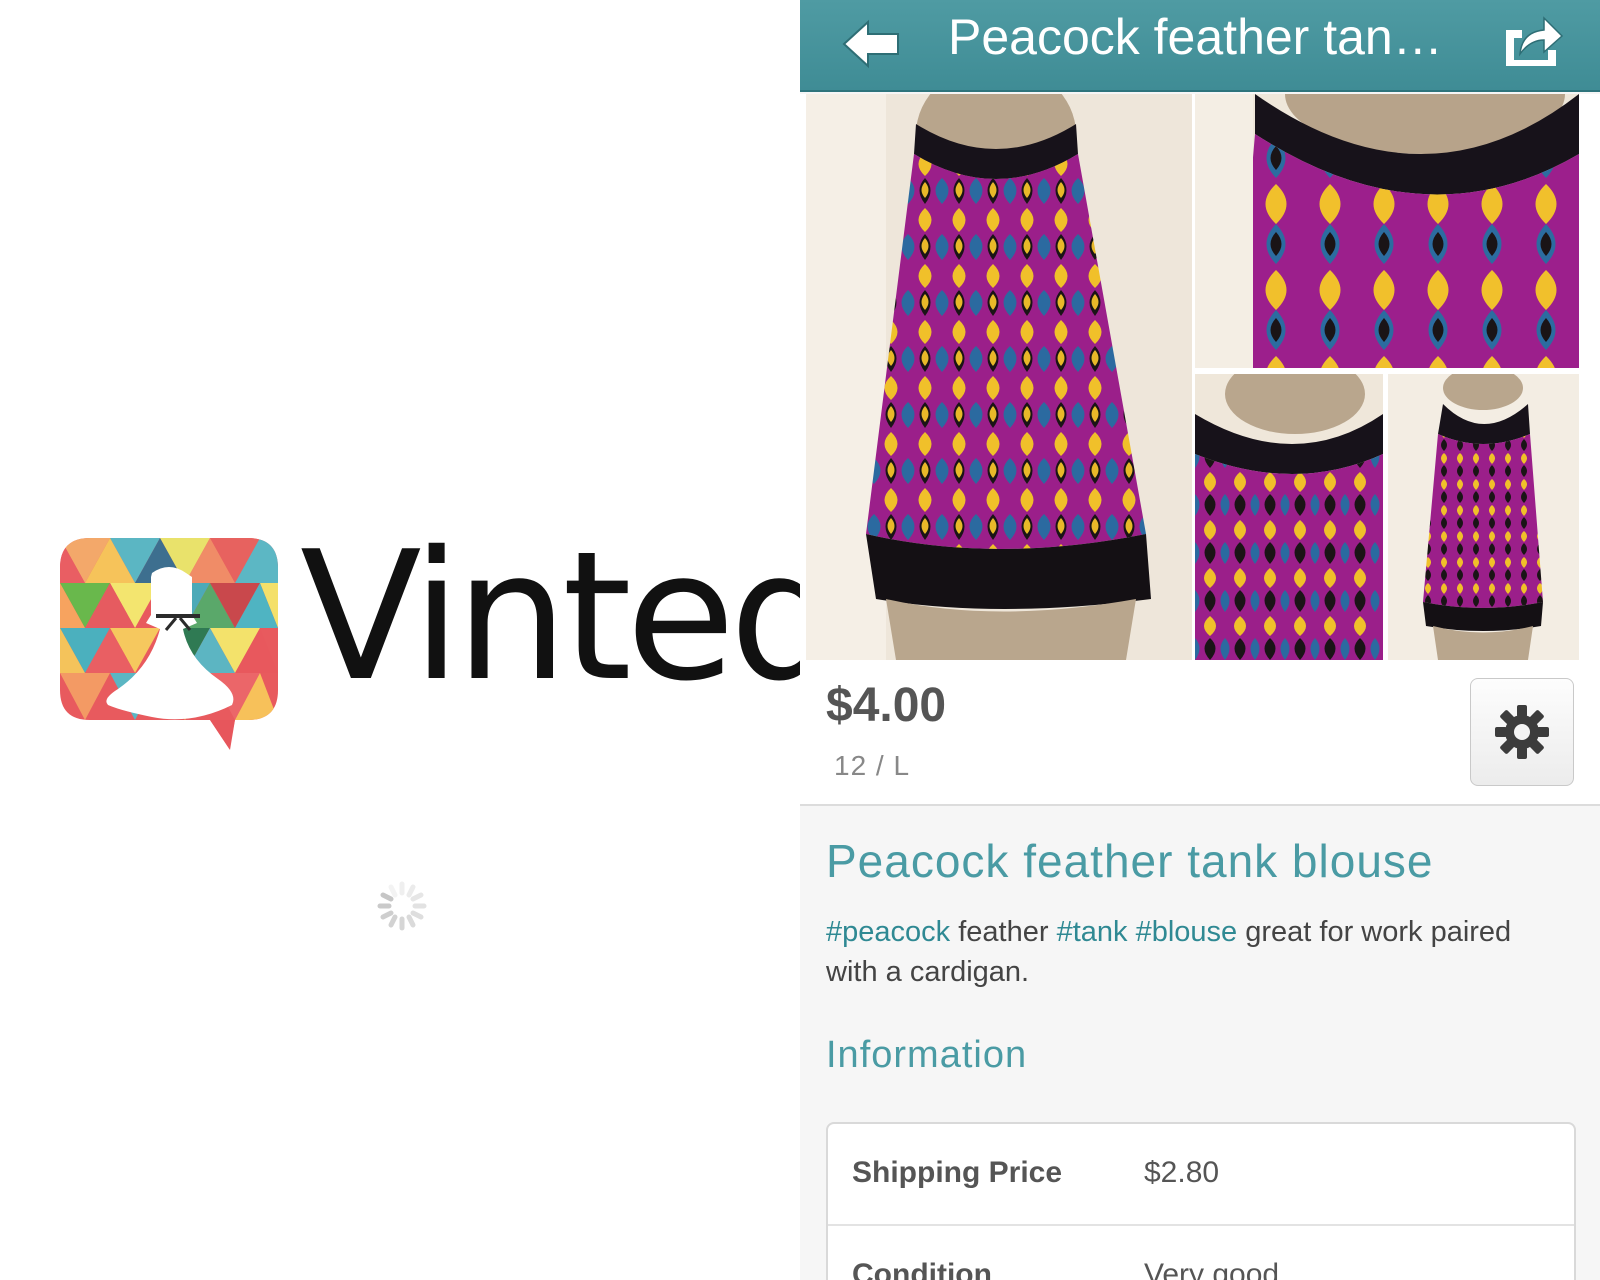  Describe the element at coordinates (872, 765) in the screenshot. I see `item-size: 12 / L` at that location.